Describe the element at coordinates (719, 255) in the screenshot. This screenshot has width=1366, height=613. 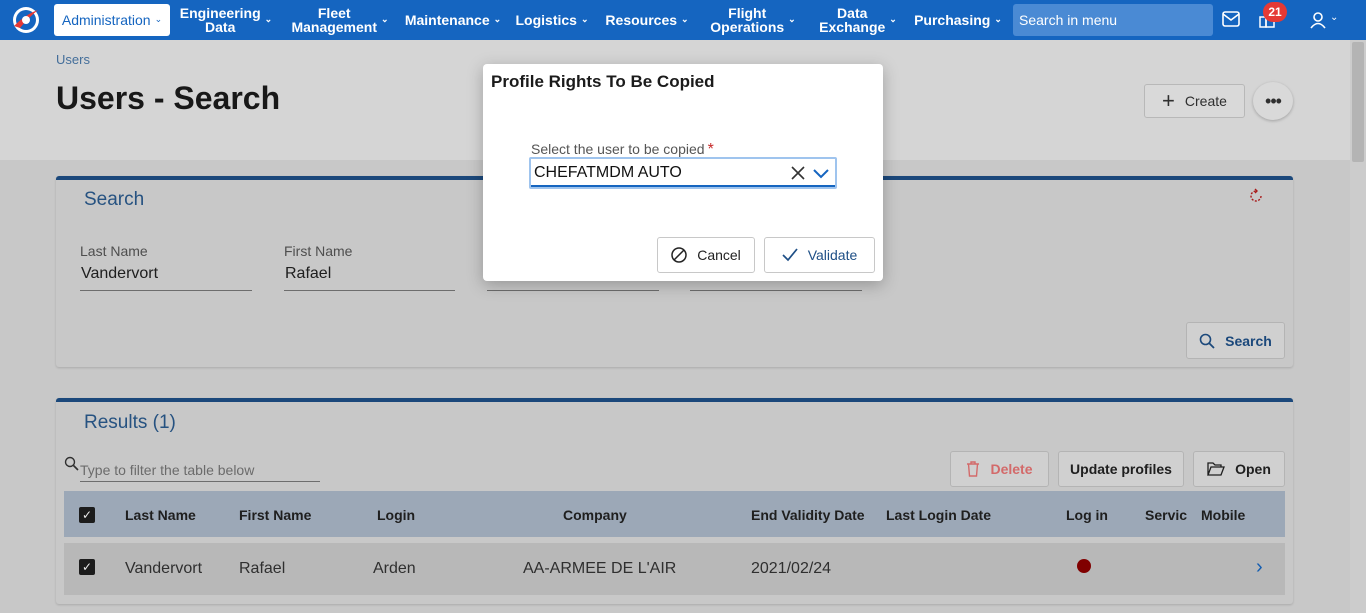
I see `cancel-button-label: Cancel` at that location.